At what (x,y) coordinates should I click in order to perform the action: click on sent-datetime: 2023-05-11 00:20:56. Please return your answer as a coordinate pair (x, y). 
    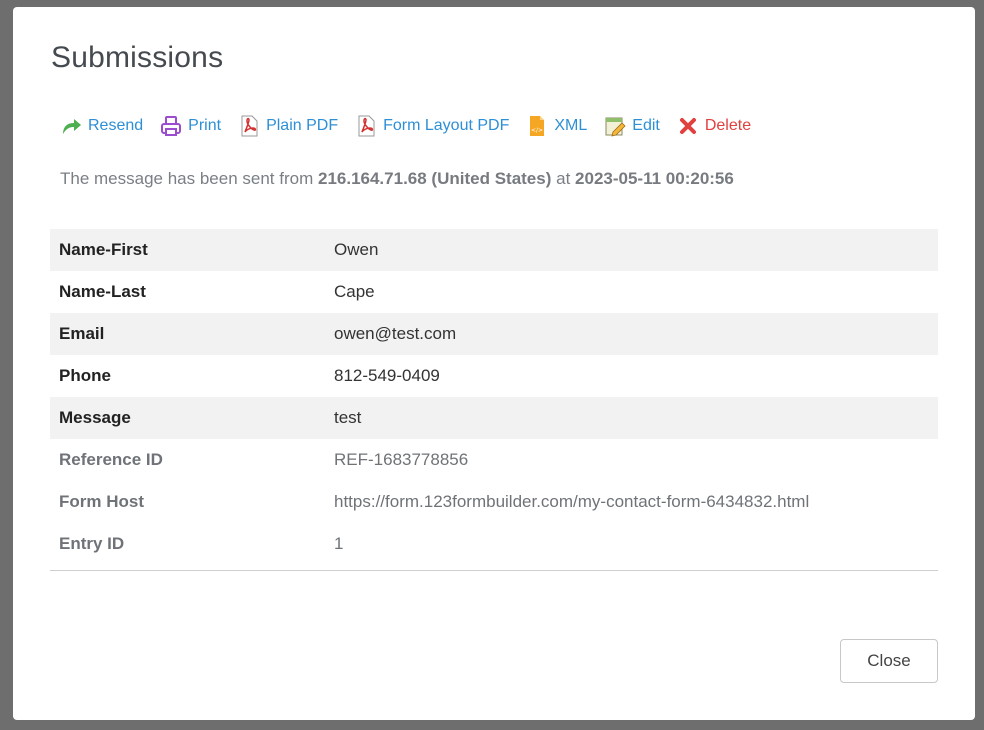
    Looking at the image, I should click on (654, 178).